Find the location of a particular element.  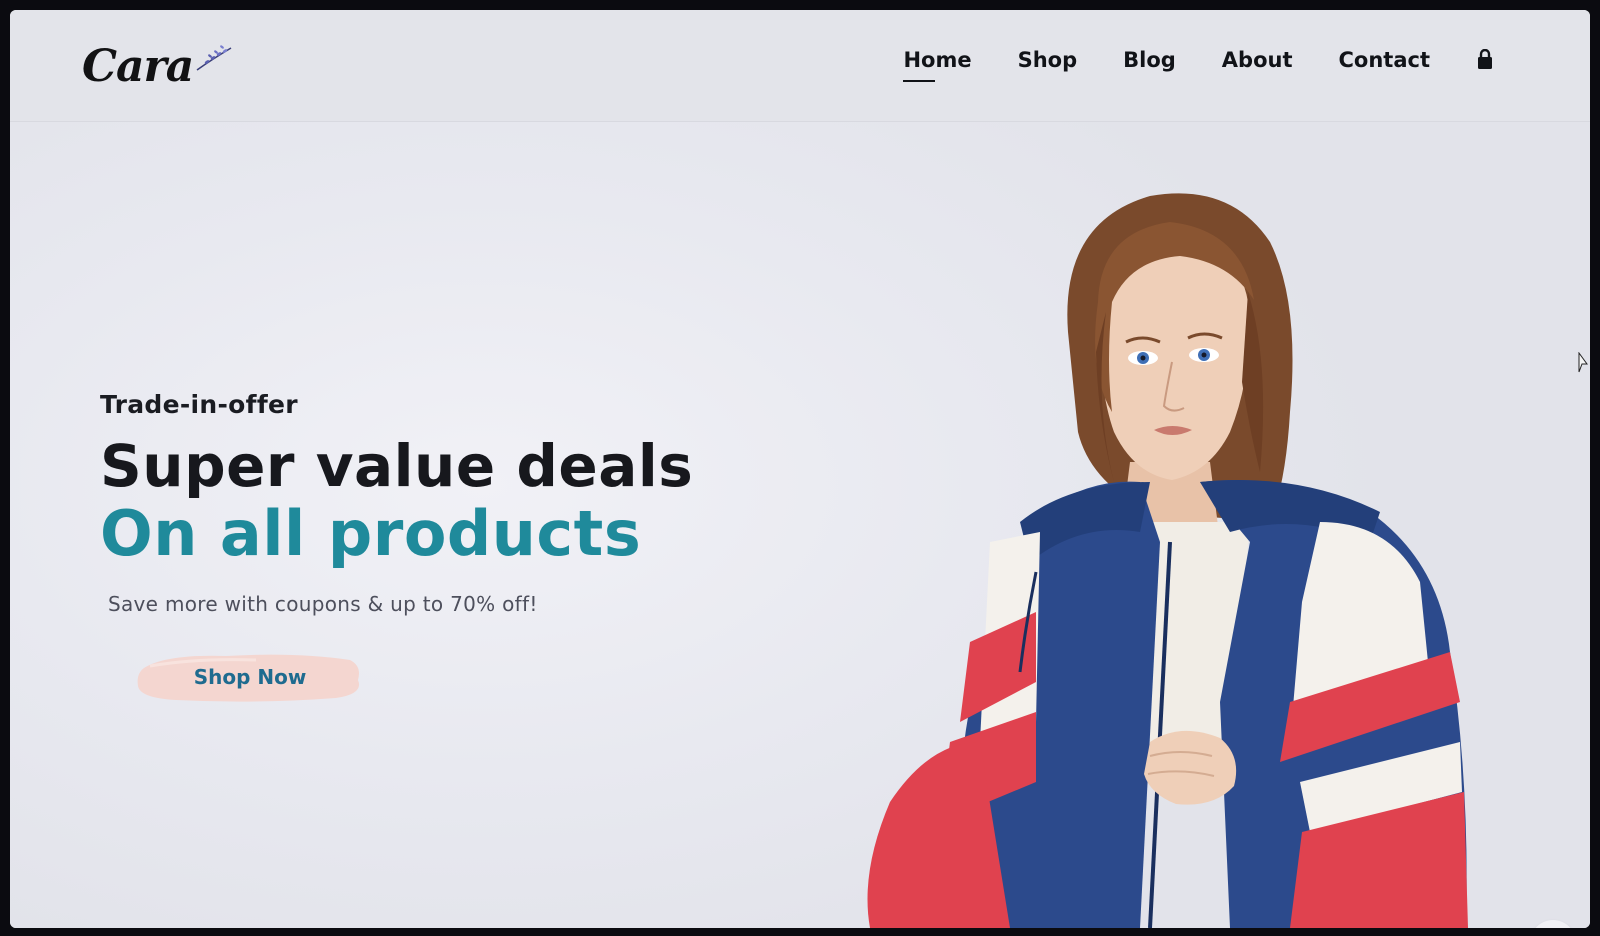

hero-title: Super value deals is located at coordinates (397, 466).